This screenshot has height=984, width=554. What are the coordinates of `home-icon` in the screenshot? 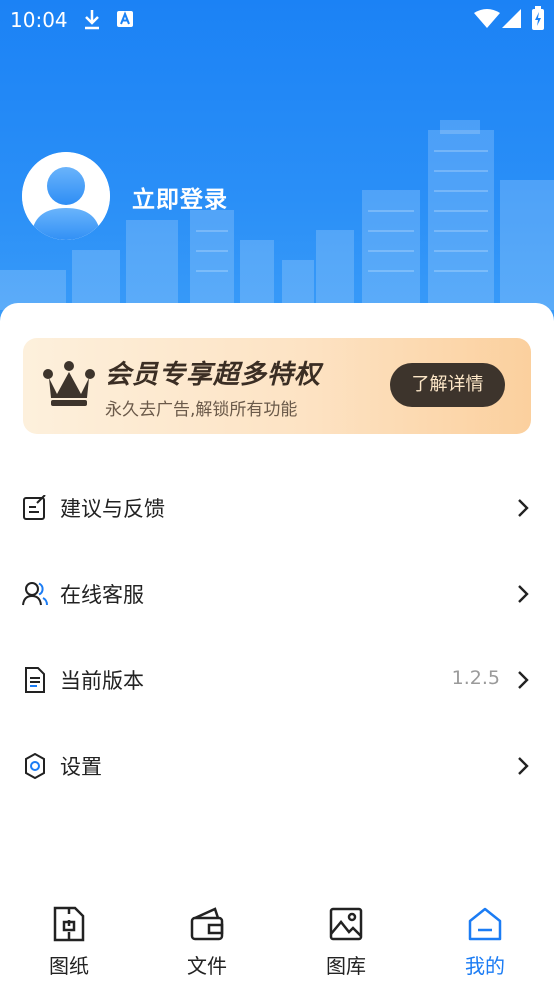 It's located at (485, 924).